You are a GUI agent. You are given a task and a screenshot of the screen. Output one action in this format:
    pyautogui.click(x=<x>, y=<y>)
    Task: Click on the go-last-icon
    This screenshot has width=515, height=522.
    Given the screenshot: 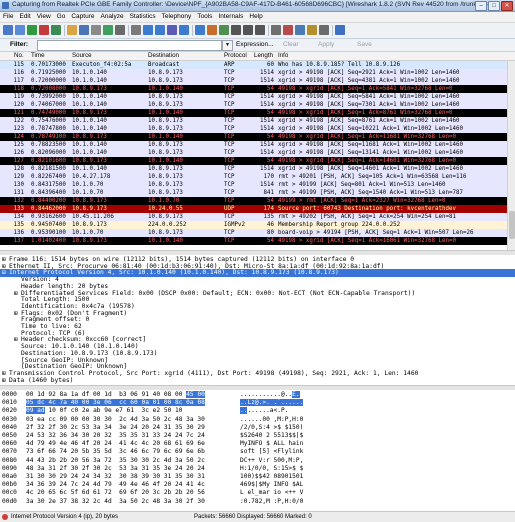 What is the action you would take?
    pyautogui.click(x=200, y=30)
    